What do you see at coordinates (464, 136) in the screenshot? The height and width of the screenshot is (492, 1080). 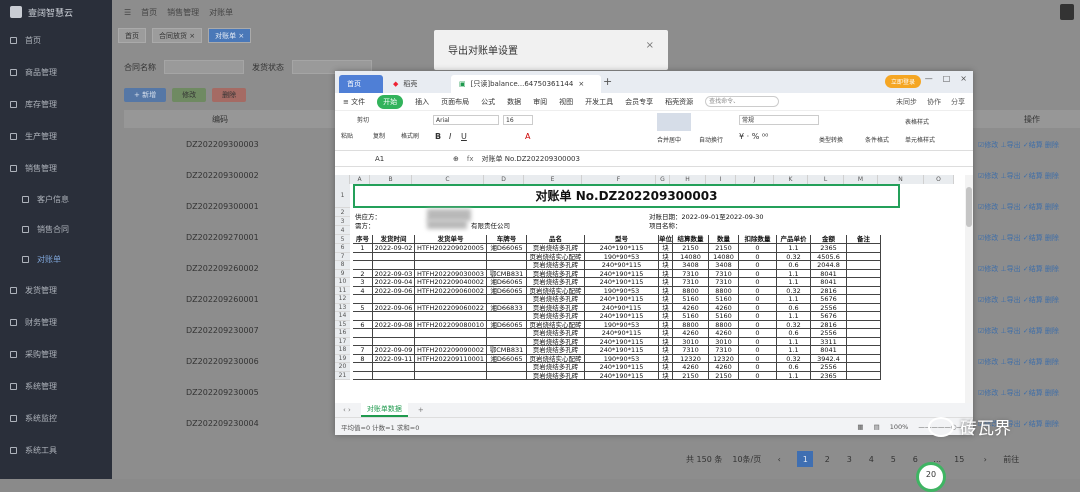 I see `underline-button: U` at bounding box center [464, 136].